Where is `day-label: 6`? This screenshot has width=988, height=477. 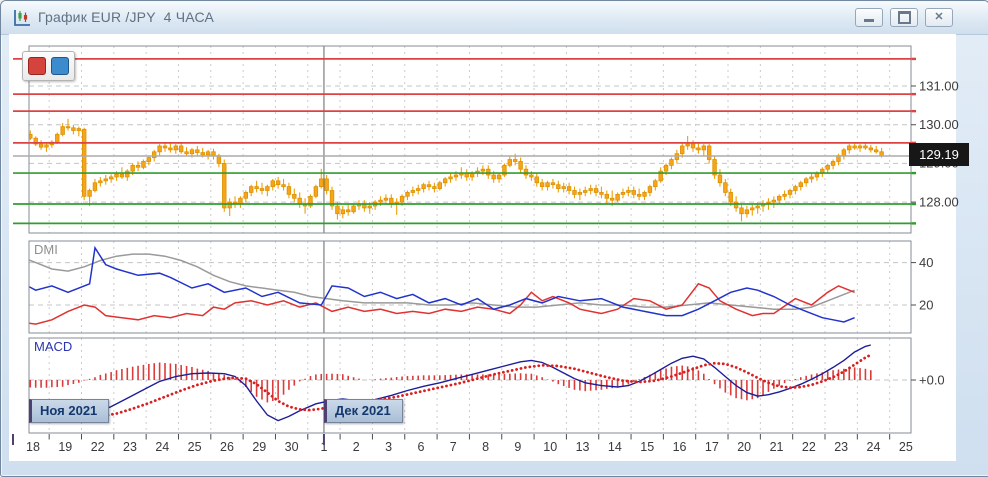 day-label: 6 is located at coordinates (420, 447).